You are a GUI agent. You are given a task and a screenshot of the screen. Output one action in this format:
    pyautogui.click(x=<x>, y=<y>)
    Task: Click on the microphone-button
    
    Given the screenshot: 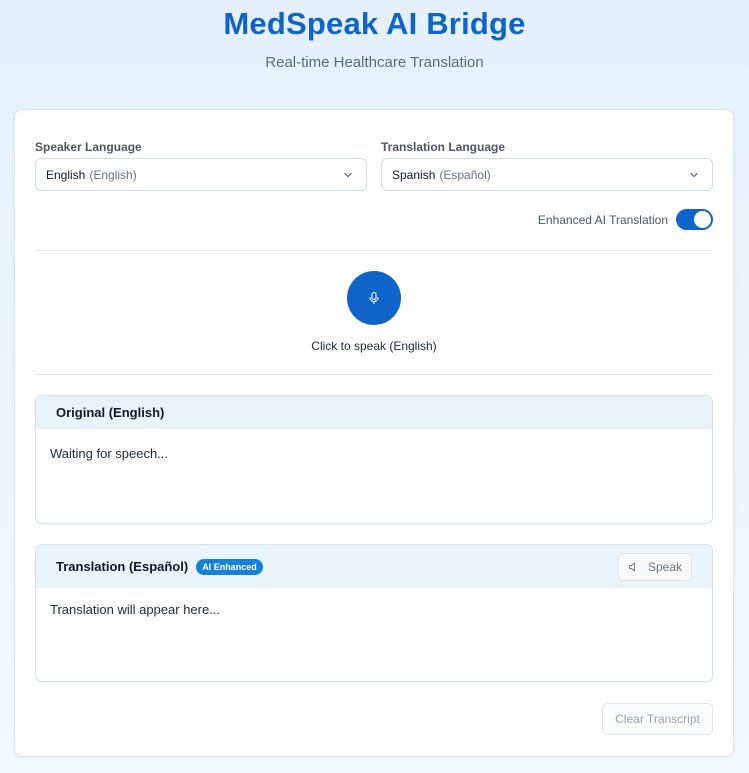 What is the action you would take?
    pyautogui.click(x=374, y=298)
    